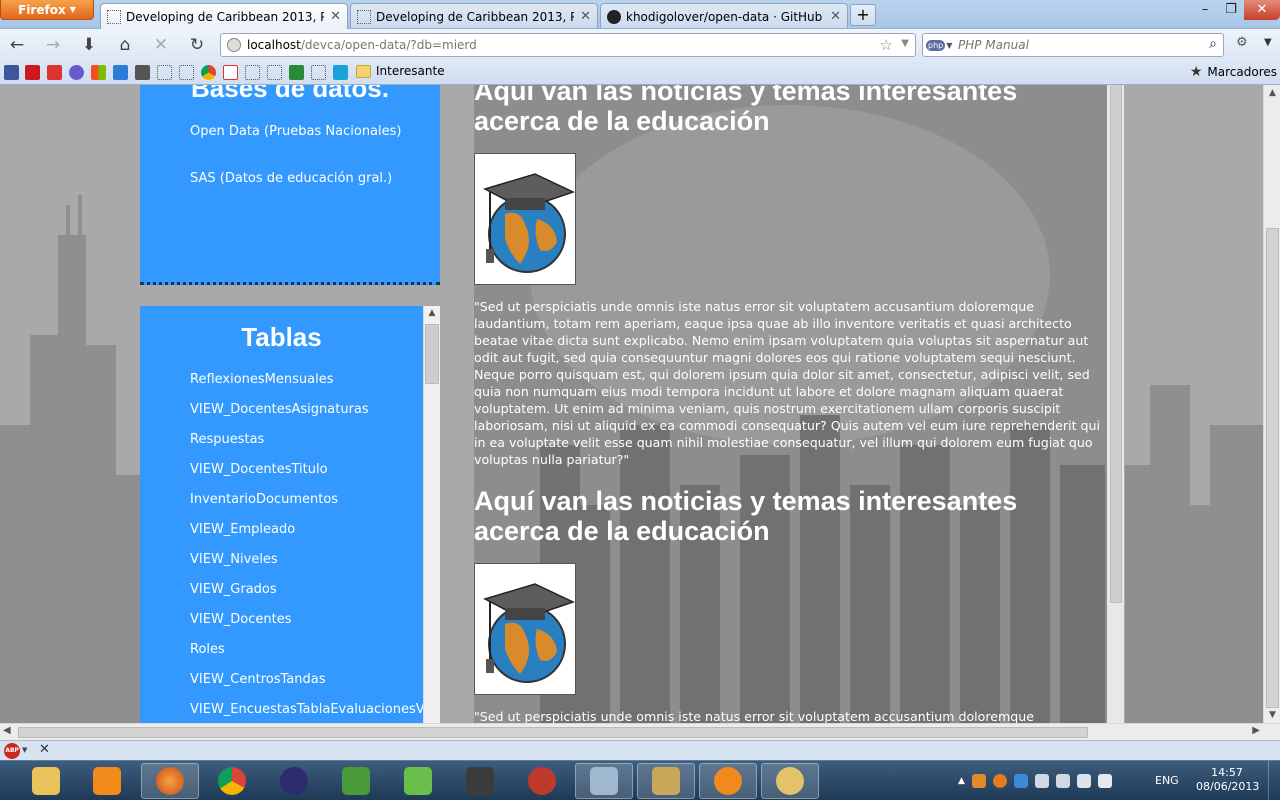 This screenshot has height=800, width=1280. What do you see at coordinates (47, 10) in the screenshot?
I see `firefox-menu-button: Firefox ▼` at bounding box center [47, 10].